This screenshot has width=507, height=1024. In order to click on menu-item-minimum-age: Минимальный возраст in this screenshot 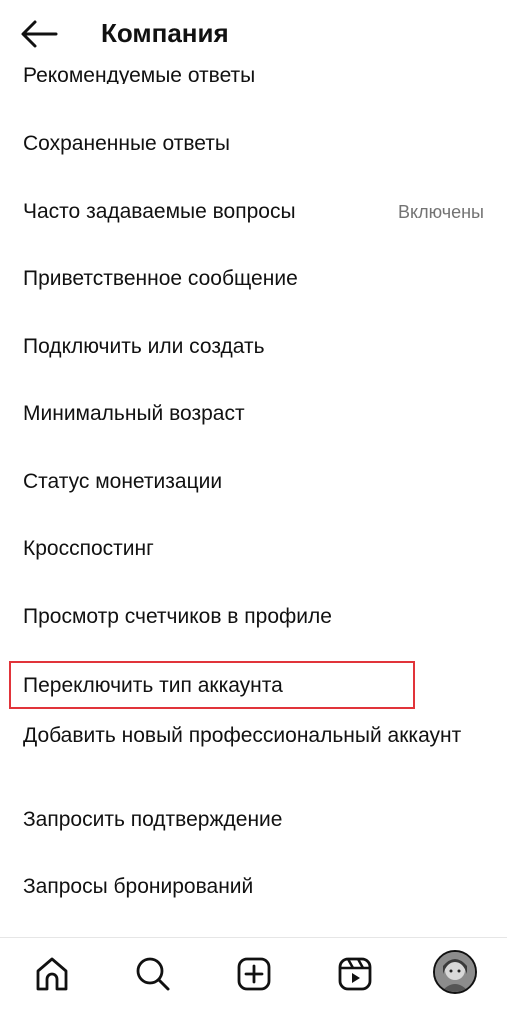, I will do `click(134, 414)`.